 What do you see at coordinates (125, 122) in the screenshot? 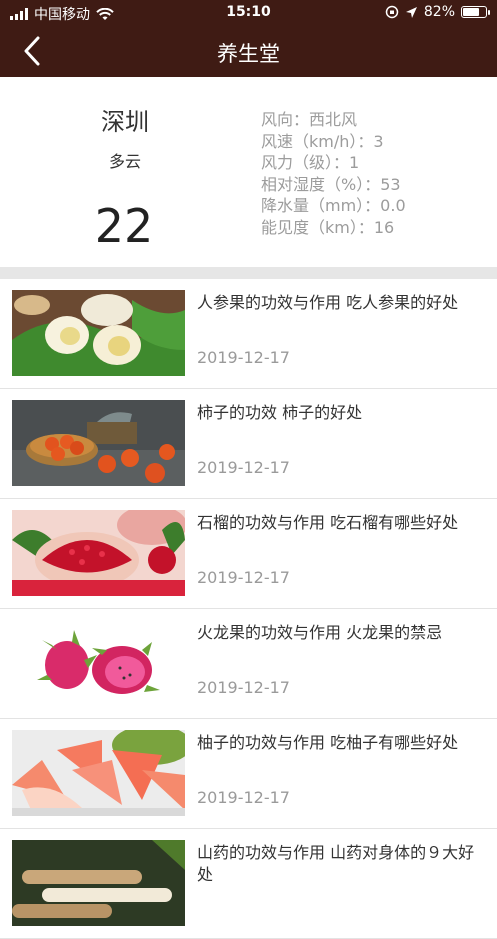
I see `weather-city: 深圳` at bounding box center [125, 122].